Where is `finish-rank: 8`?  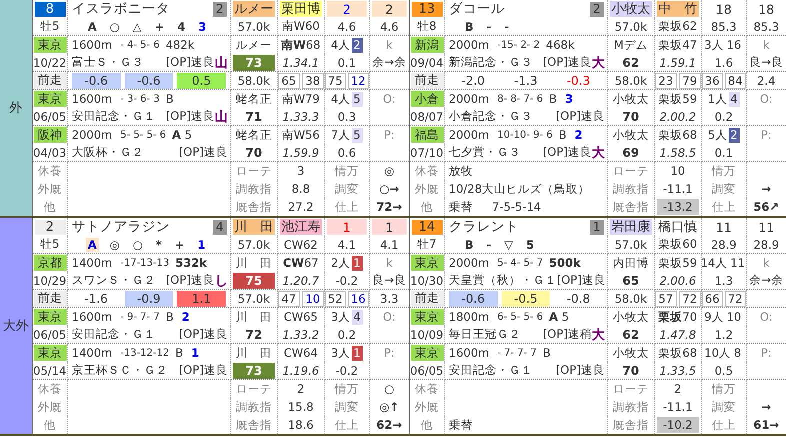
finish-rank: 8 is located at coordinates (737, 353).